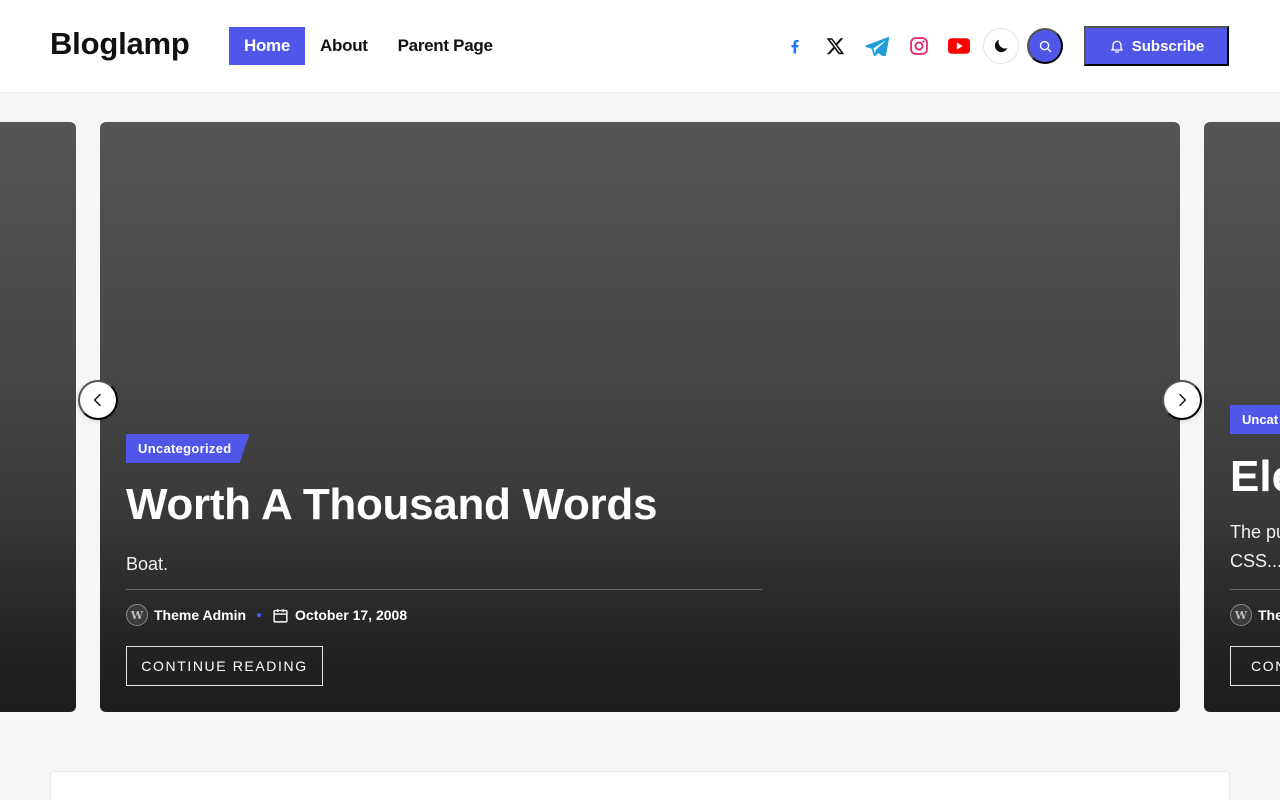 This screenshot has height=800, width=1280. I want to click on subscribe-label: Subscribe, so click(1168, 46).